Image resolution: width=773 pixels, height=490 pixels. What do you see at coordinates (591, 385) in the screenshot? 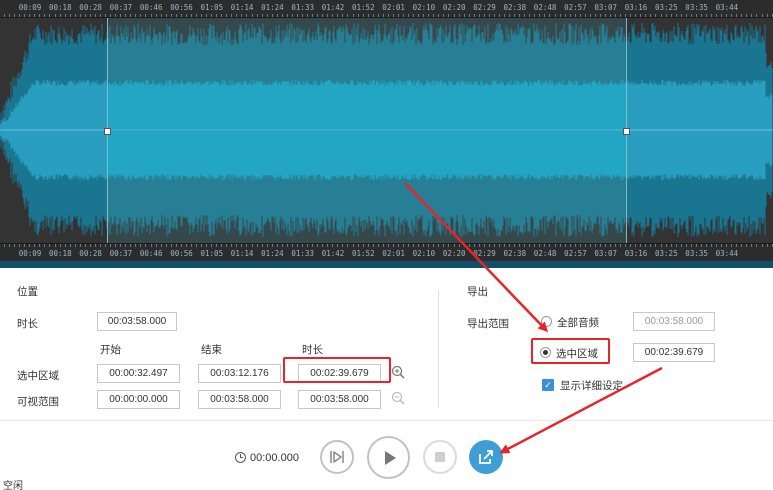
I see `show-details-label: 显示详细设定` at bounding box center [591, 385].